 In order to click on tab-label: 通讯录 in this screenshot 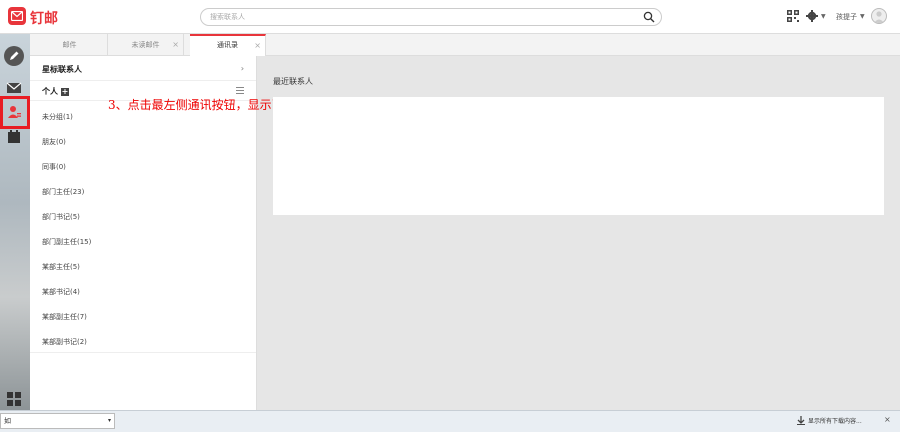, I will do `click(227, 45)`.